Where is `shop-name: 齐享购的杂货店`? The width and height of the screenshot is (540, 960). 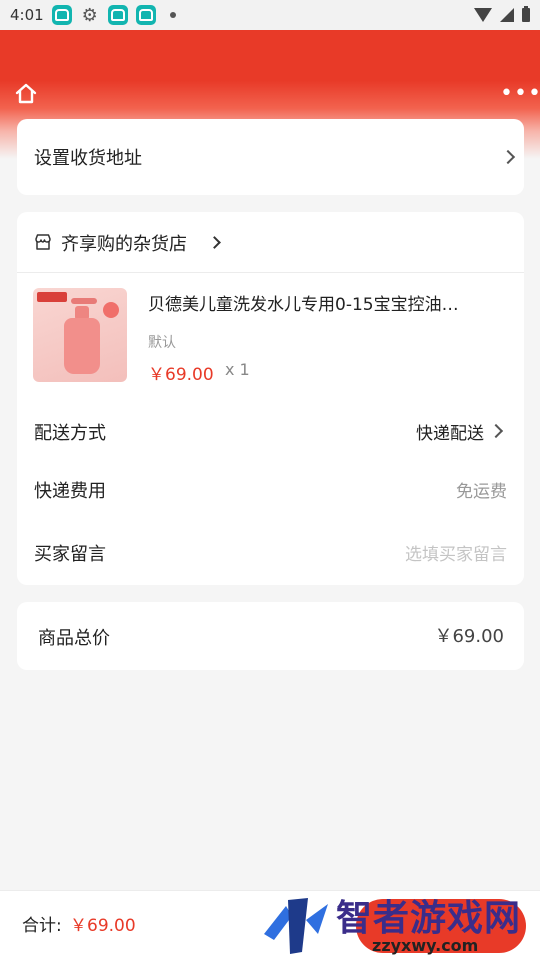 shop-name: 齐享购的杂货店 is located at coordinates (124, 244).